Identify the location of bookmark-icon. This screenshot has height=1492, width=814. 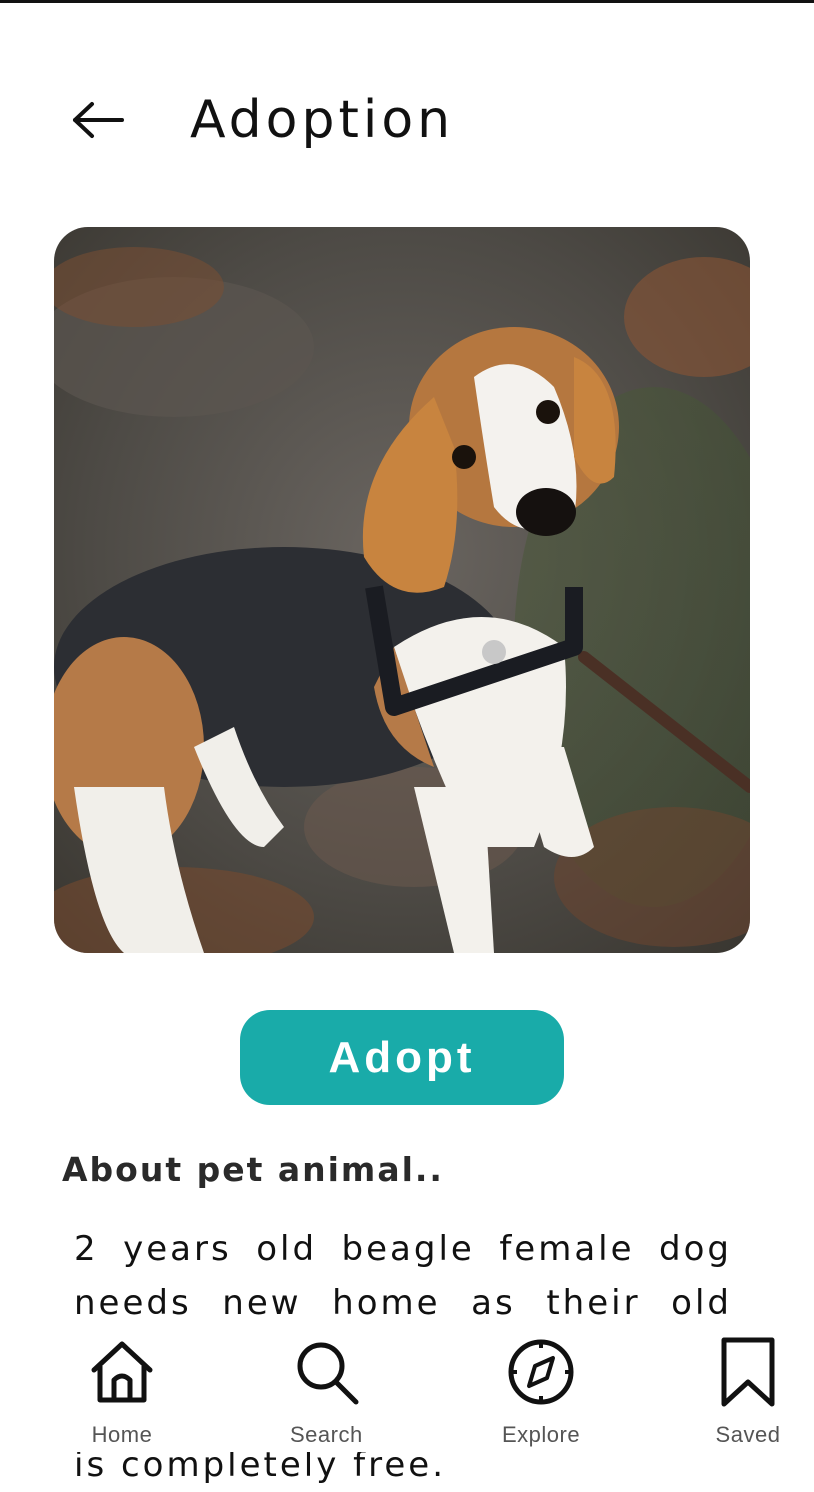
(748, 1372).